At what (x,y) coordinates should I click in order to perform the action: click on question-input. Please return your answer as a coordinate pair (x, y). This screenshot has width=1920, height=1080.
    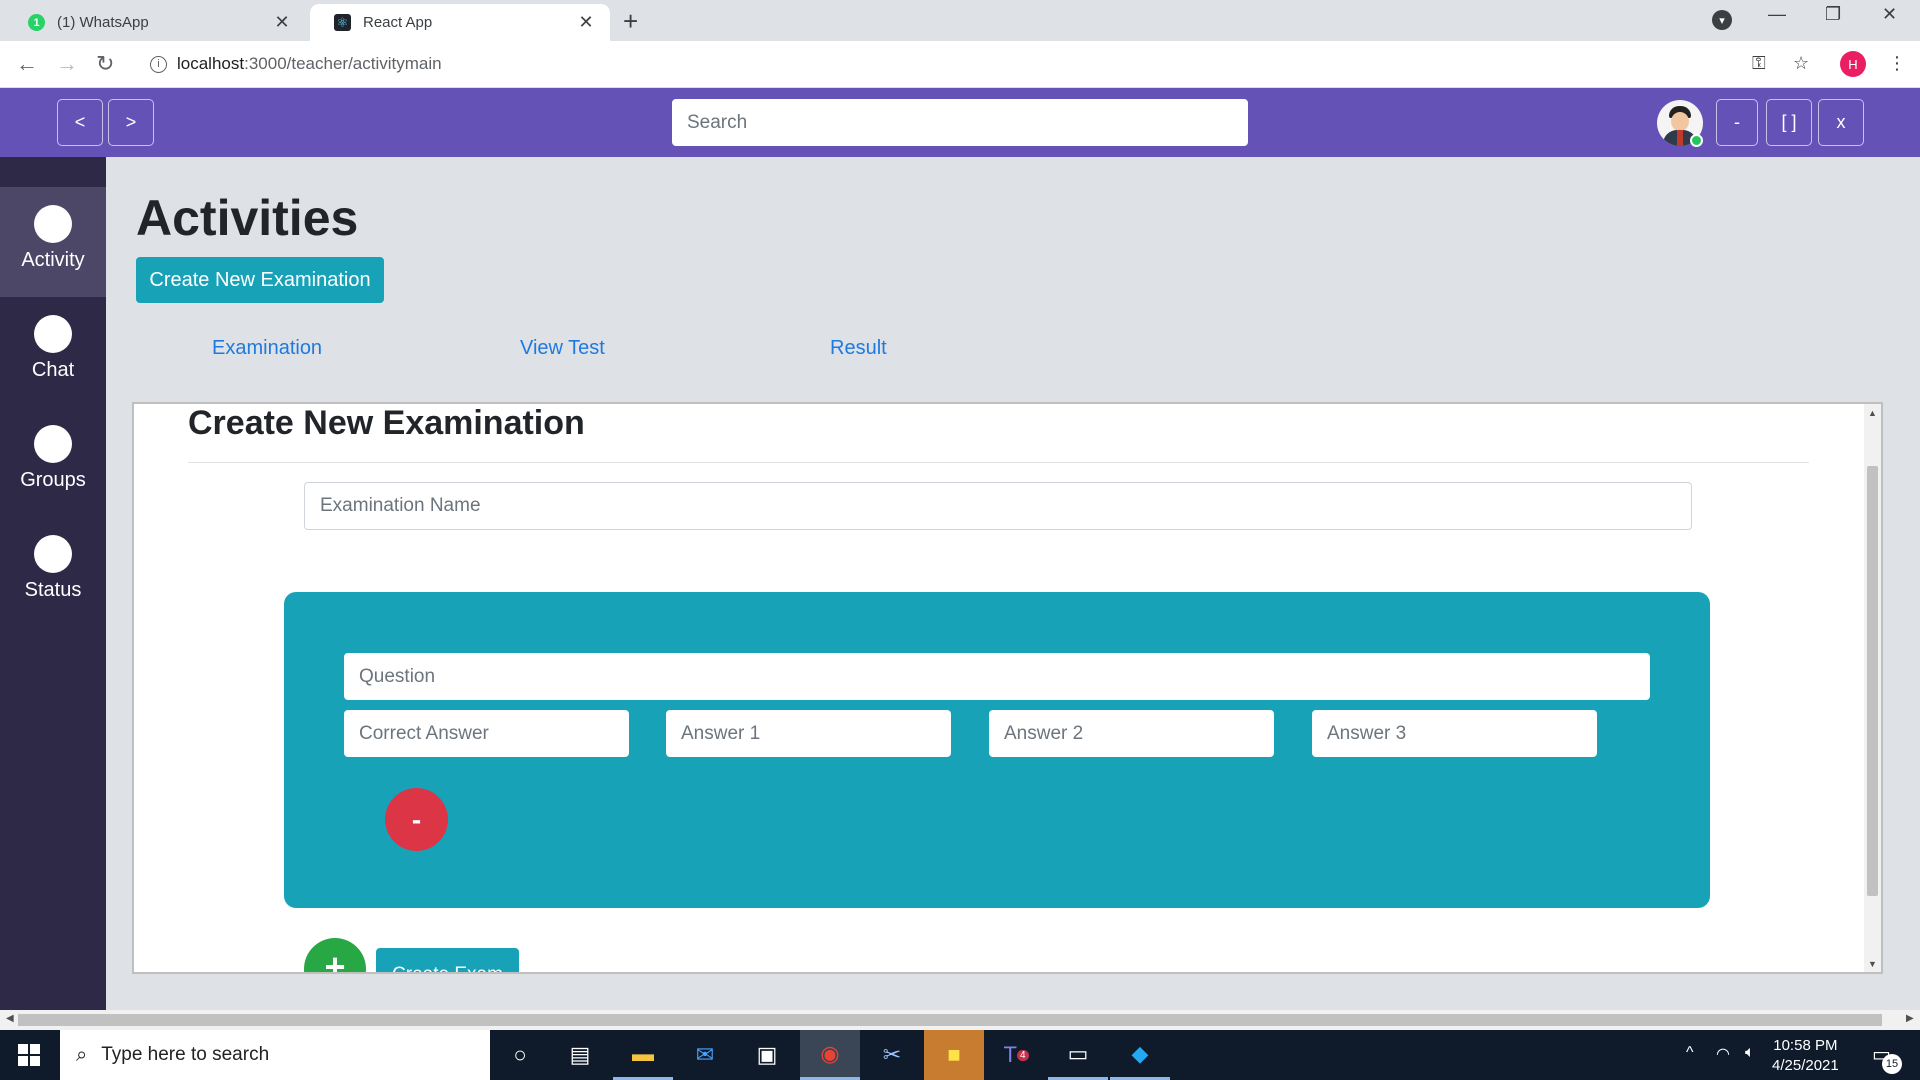
    Looking at the image, I should click on (997, 676).